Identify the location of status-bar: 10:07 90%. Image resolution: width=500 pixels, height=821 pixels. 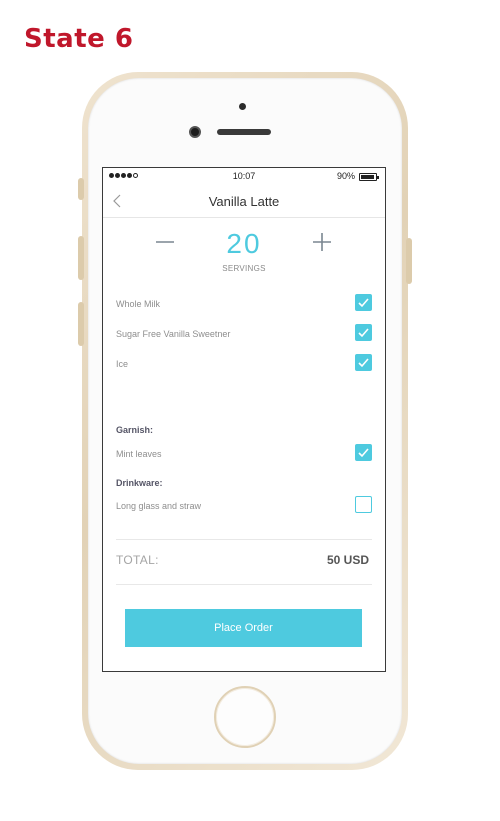
(244, 177).